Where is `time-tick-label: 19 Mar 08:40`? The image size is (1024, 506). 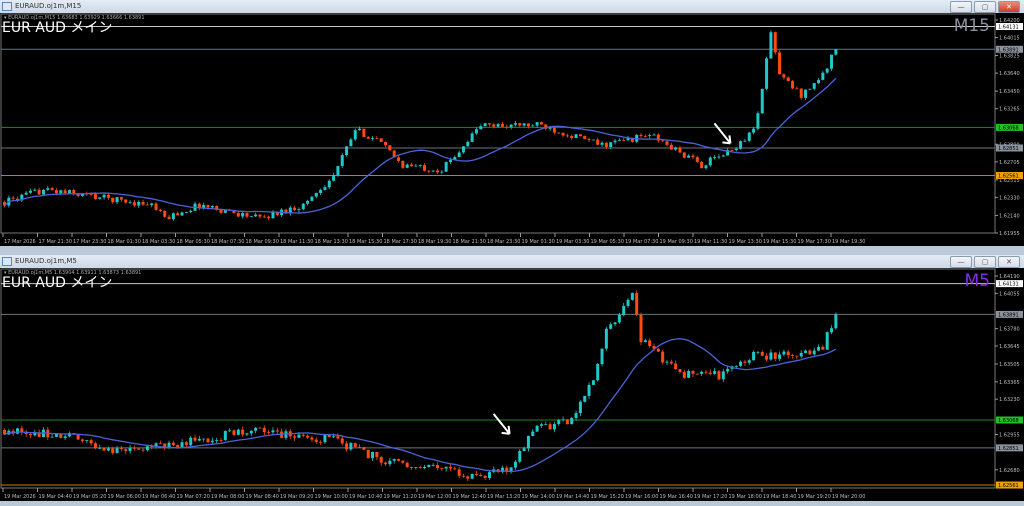
time-tick-label: 19 Mar 08:40 is located at coordinates (262, 497).